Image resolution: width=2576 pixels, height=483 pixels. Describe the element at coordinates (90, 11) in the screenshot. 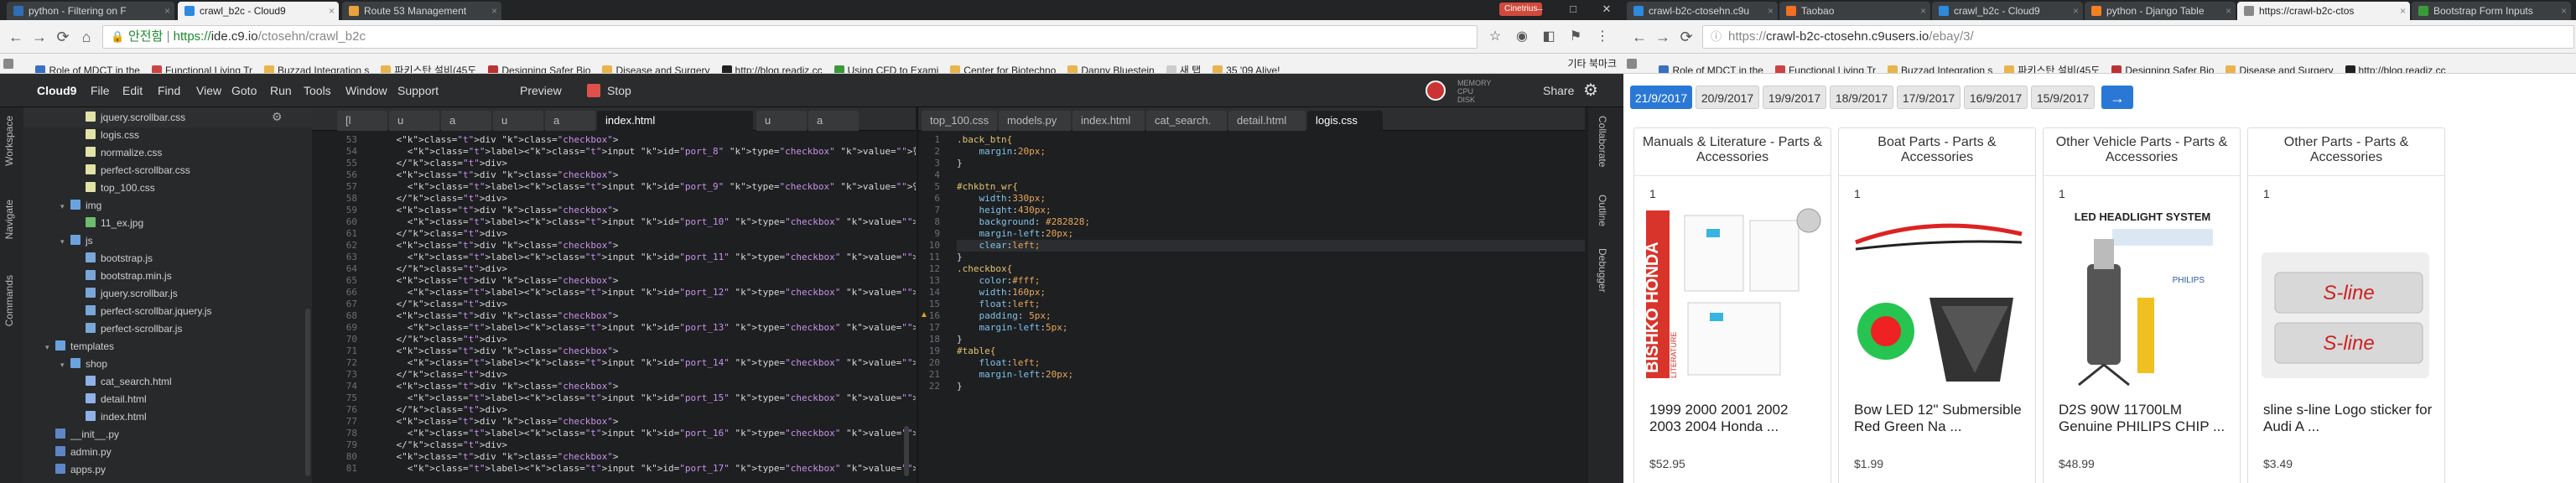

I see `browser-tab: python - Filtering on F ×` at that location.